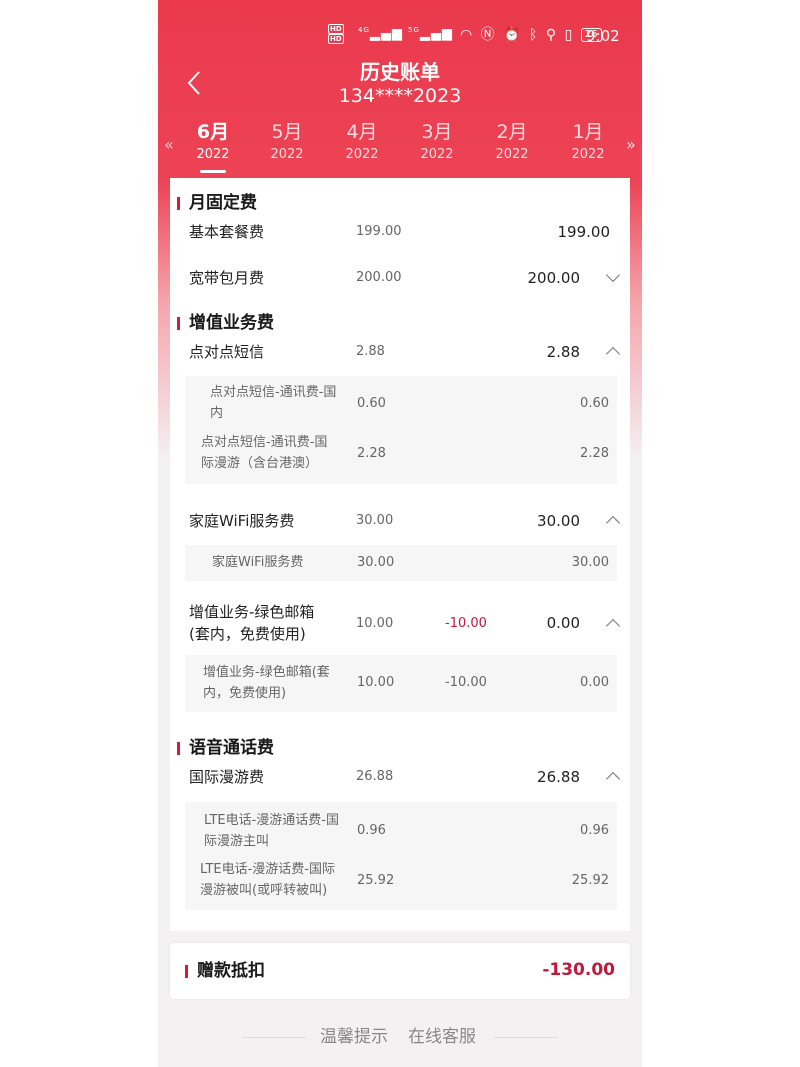 The width and height of the screenshot is (800, 1067). Describe the element at coordinates (227, 777) in the screenshot. I see `item-name: 国际漫游费` at that location.